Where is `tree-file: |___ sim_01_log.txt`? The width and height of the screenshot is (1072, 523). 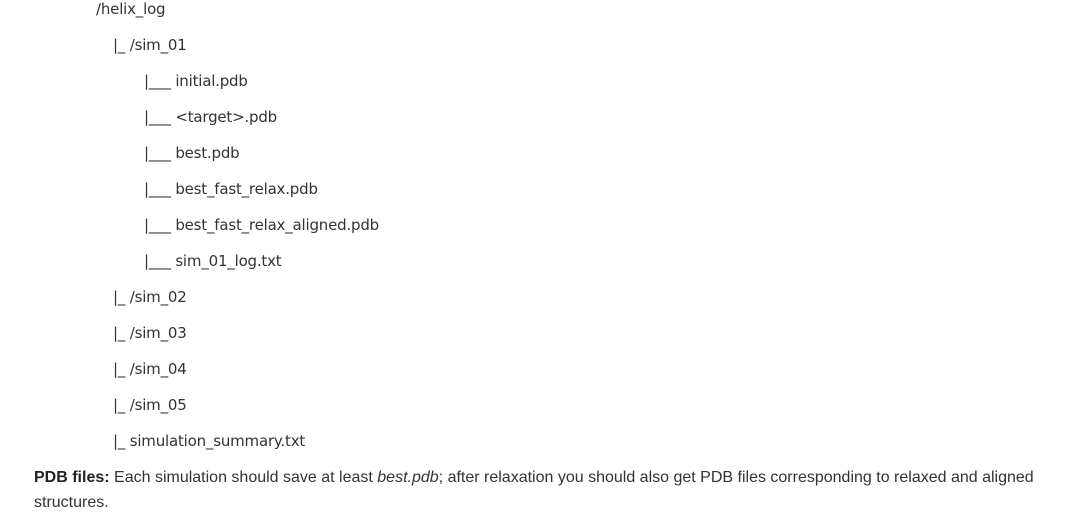 tree-file: |___ sim_01_log.txt is located at coordinates (213, 261).